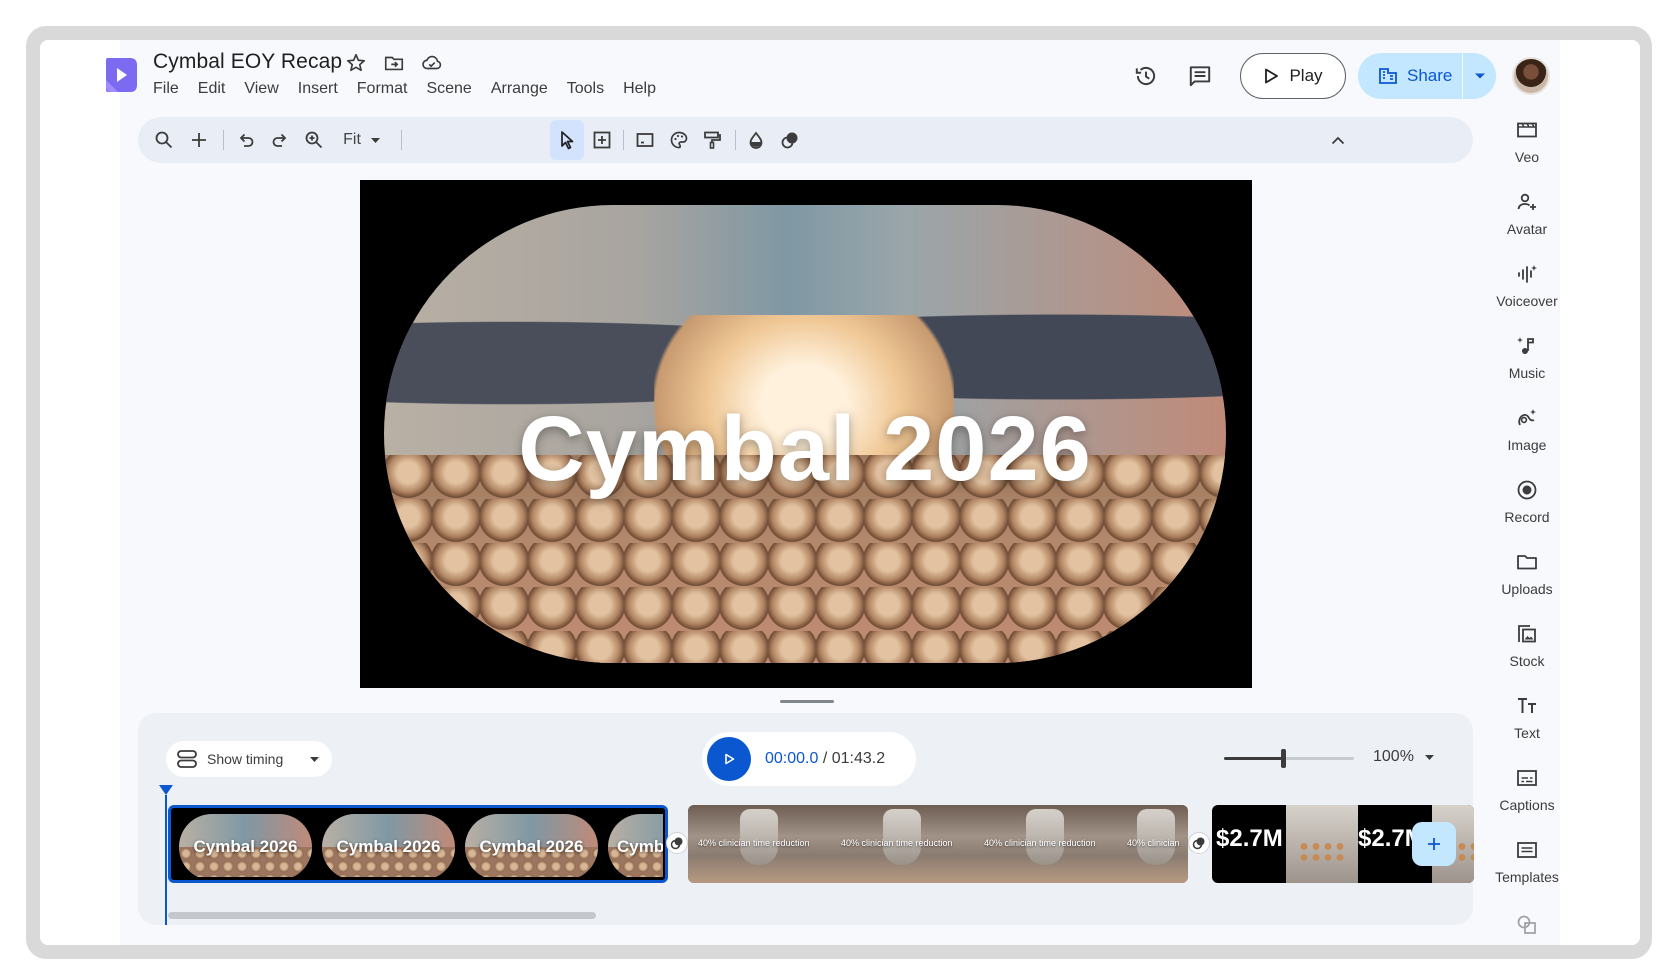 The height and width of the screenshot is (980, 1680). What do you see at coordinates (645, 140) in the screenshot?
I see `background-button` at bounding box center [645, 140].